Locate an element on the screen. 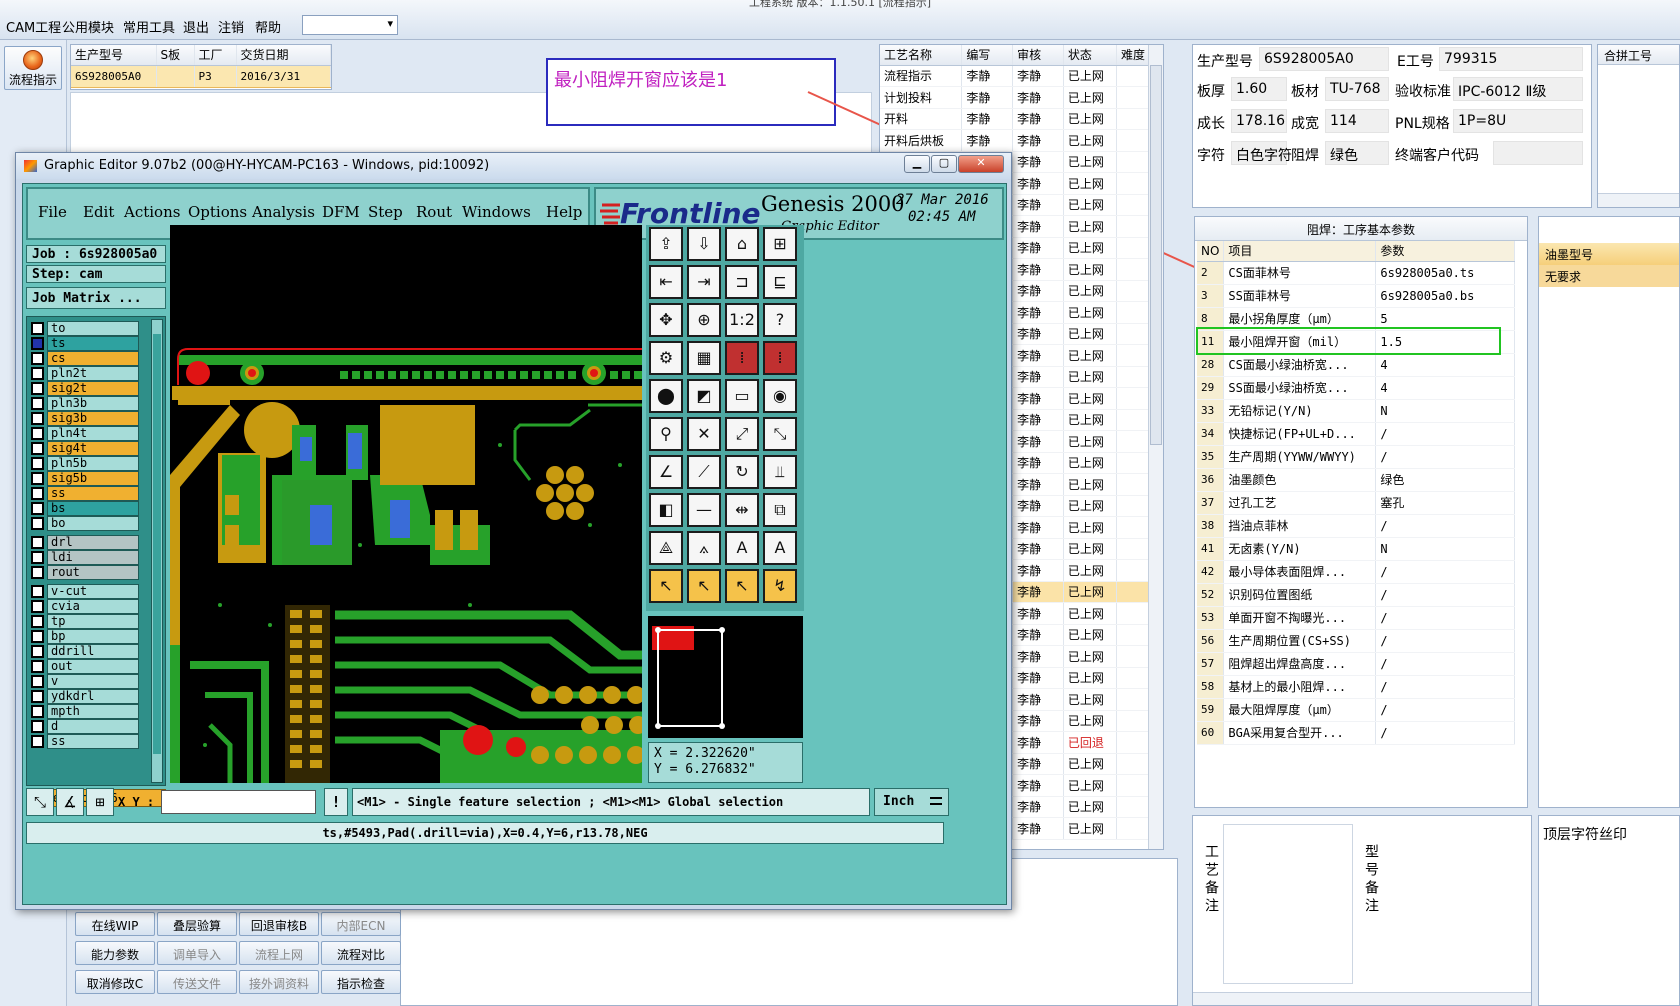  process-scroll-thumb is located at coordinates (1156, 255).